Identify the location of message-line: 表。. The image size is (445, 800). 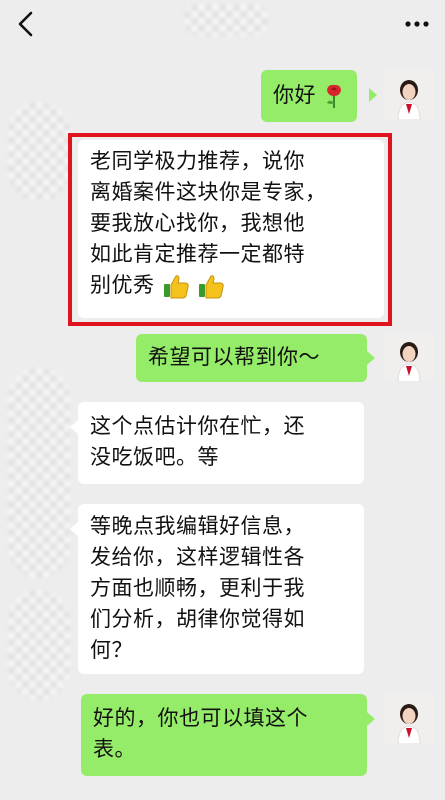
(114, 749).